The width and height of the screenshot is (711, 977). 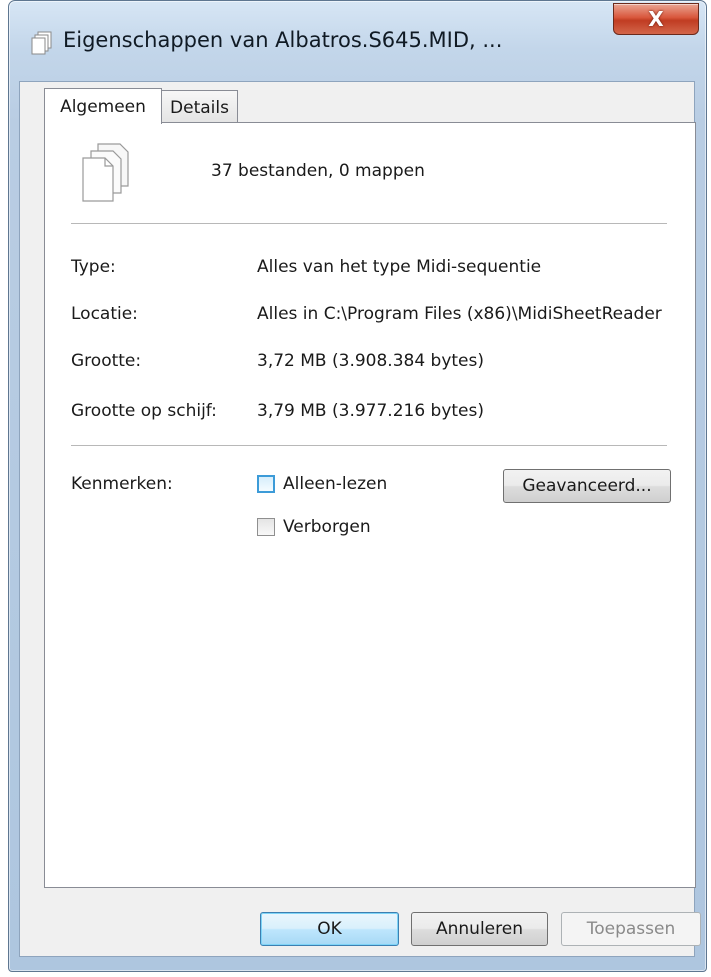 What do you see at coordinates (327, 527) in the screenshot?
I see `hidden-label: Verborgen` at bounding box center [327, 527].